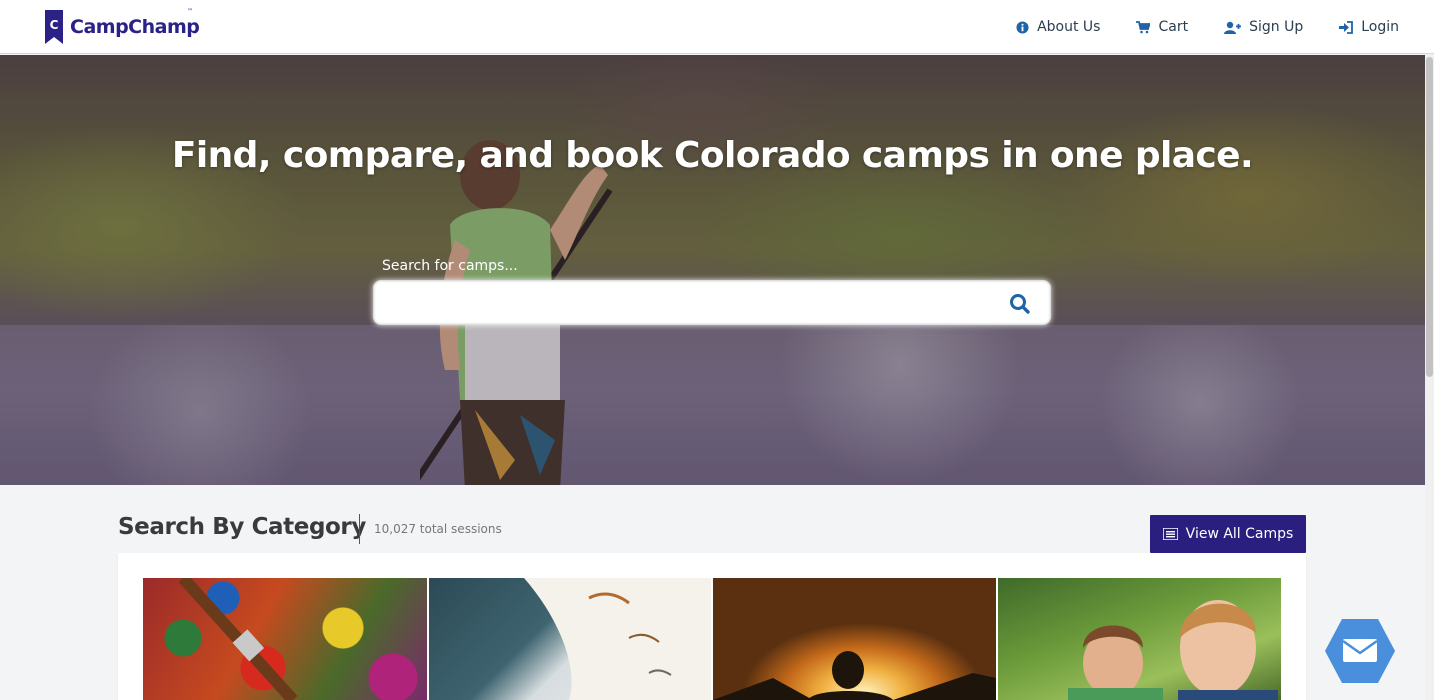  I want to click on user-plus-icon, so click(1233, 27).